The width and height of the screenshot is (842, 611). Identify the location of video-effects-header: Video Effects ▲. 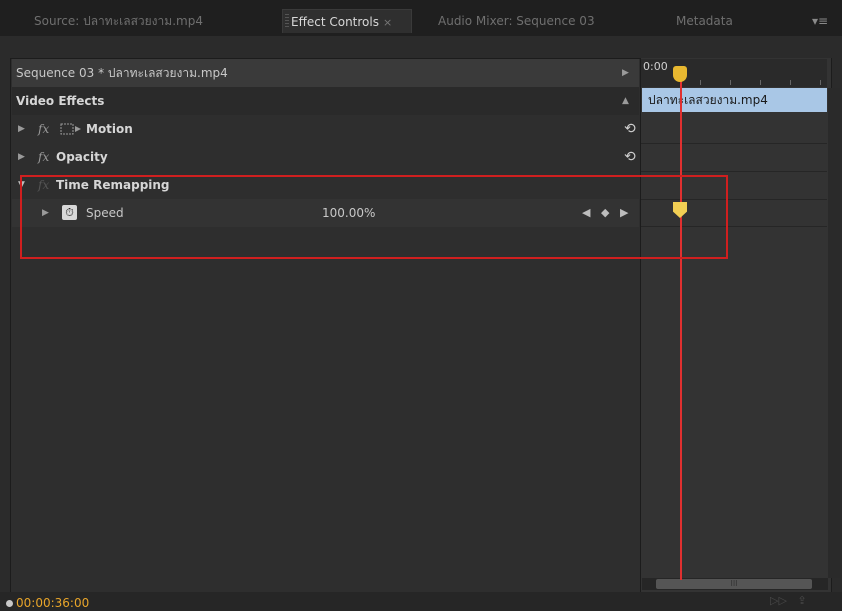
(325, 101).